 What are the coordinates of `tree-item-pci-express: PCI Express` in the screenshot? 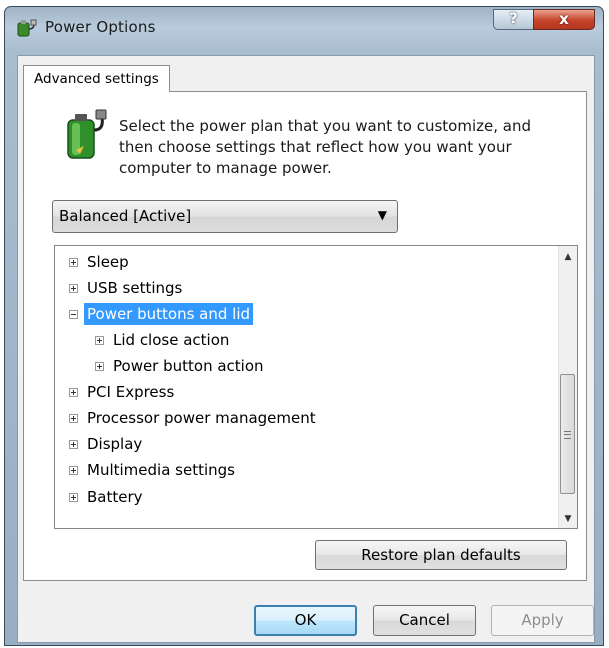 It's located at (121, 392).